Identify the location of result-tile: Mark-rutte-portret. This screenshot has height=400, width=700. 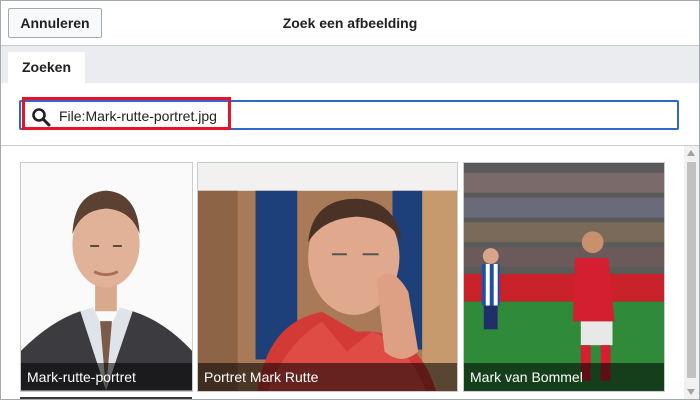
(106, 277).